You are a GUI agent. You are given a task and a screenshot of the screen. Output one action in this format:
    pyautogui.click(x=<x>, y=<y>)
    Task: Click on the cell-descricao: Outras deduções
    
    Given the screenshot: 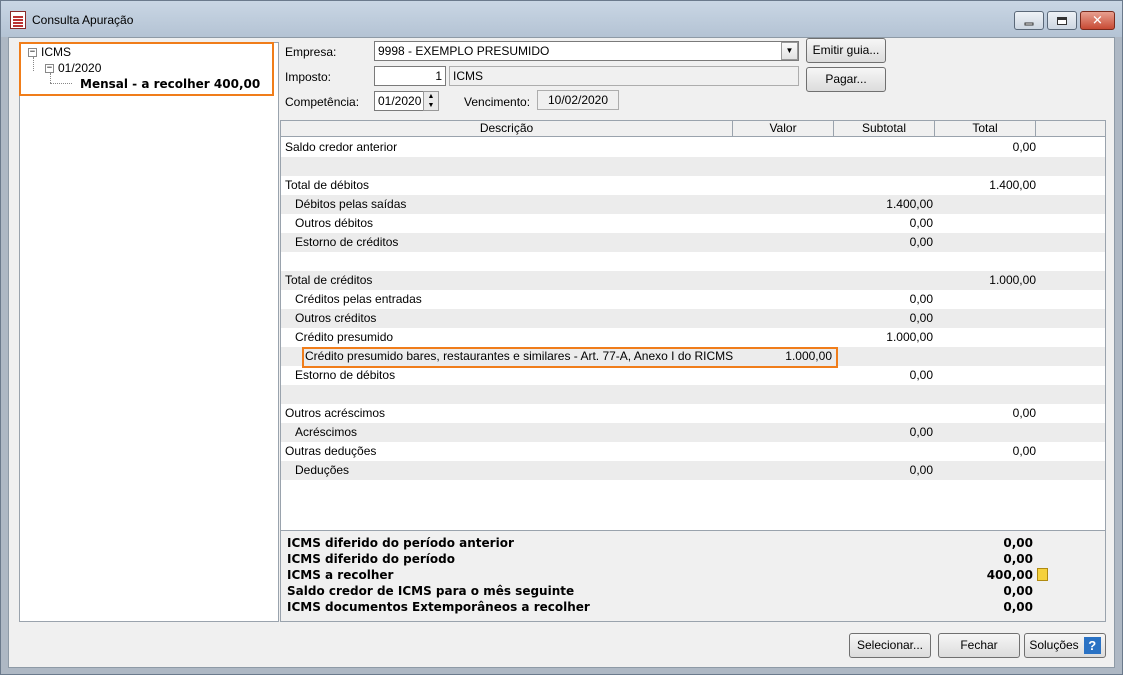 What is the action you would take?
    pyautogui.click(x=331, y=451)
    